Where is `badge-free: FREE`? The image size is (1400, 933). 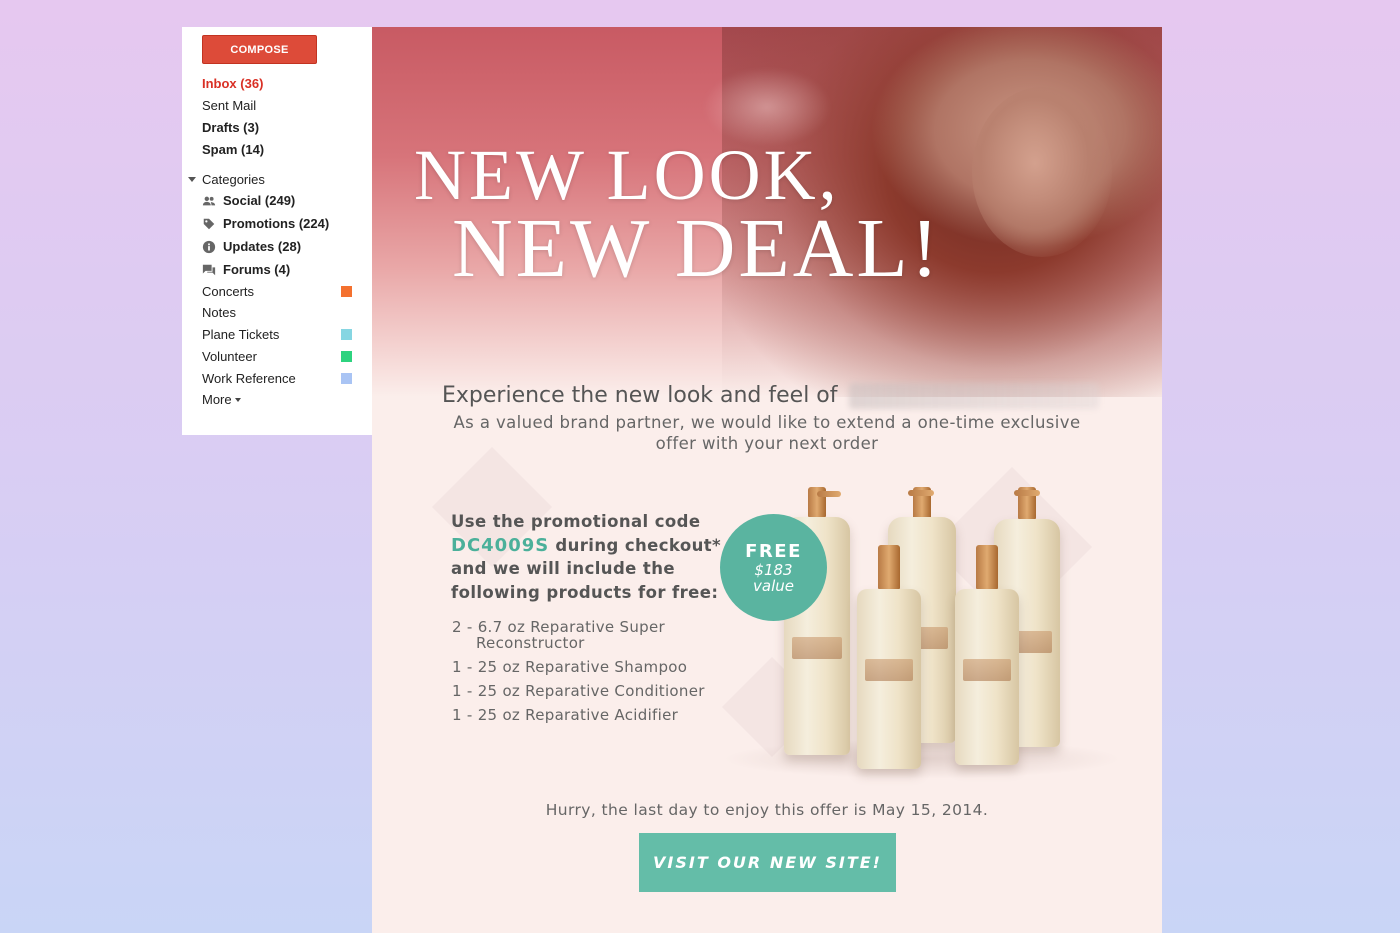
badge-free: FREE is located at coordinates (773, 551).